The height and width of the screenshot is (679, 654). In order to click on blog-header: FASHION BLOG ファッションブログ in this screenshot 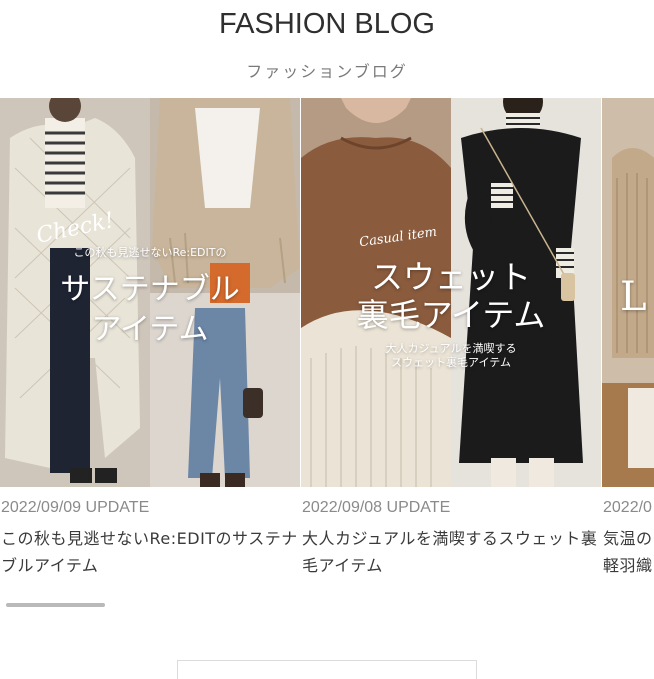, I will do `click(327, 49)`.